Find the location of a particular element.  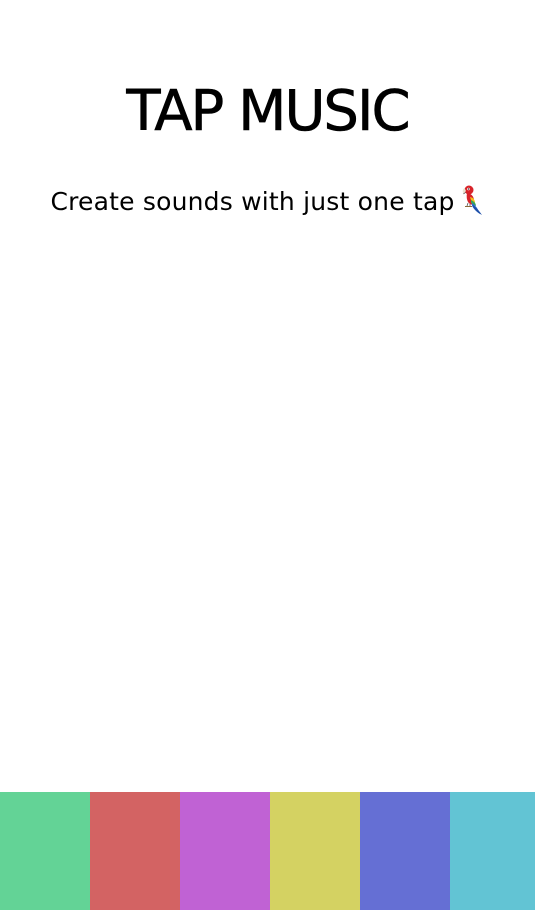

sound-pads is located at coordinates (267, 851).